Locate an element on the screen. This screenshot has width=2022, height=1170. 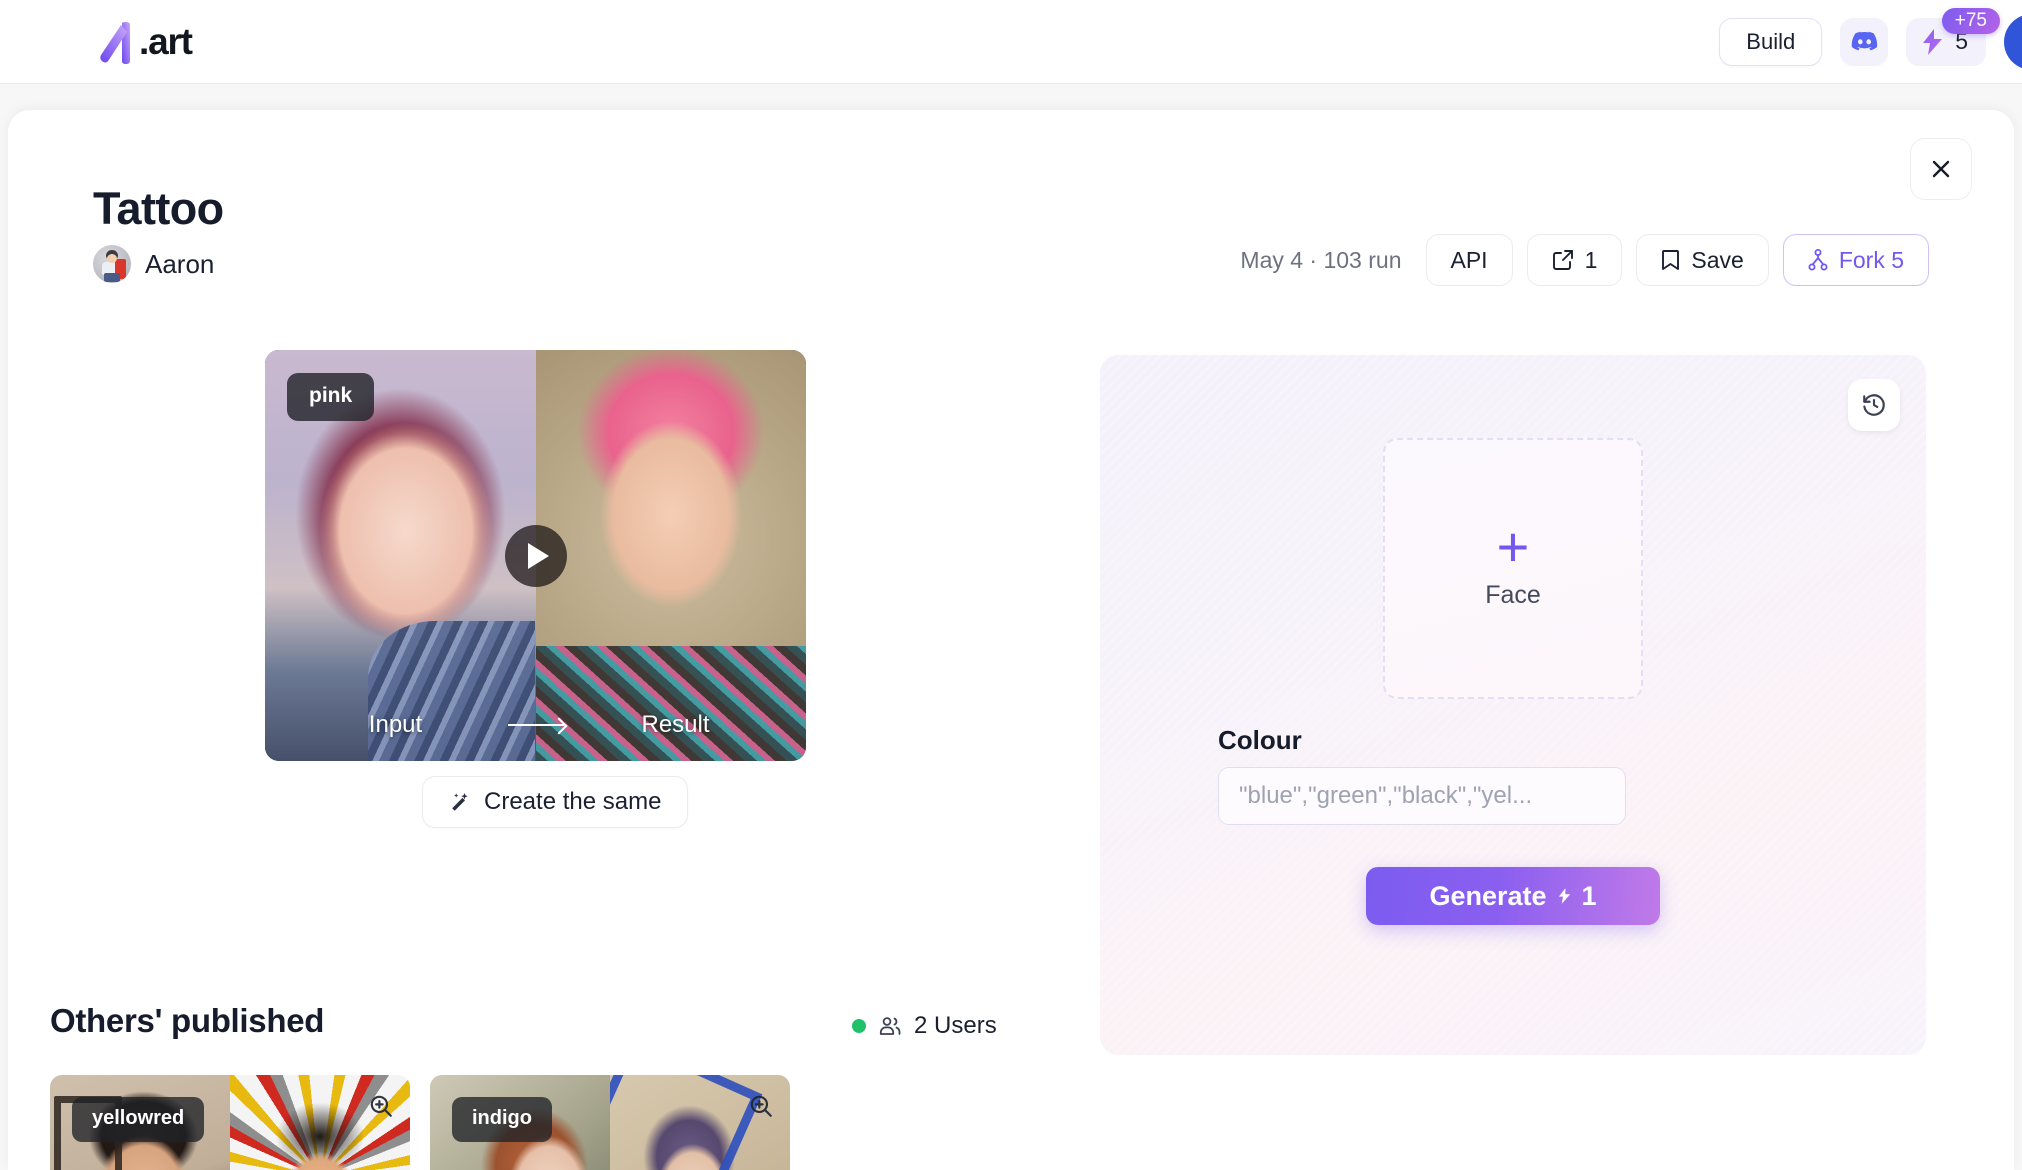
discord-button is located at coordinates (1864, 41).